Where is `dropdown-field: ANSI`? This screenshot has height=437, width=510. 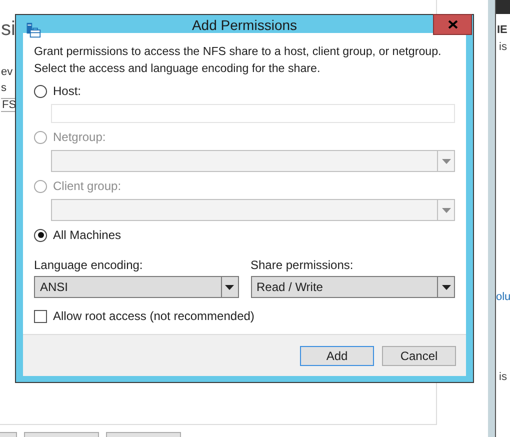
dropdown-field: ANSI is located at coordinates (136, 287).